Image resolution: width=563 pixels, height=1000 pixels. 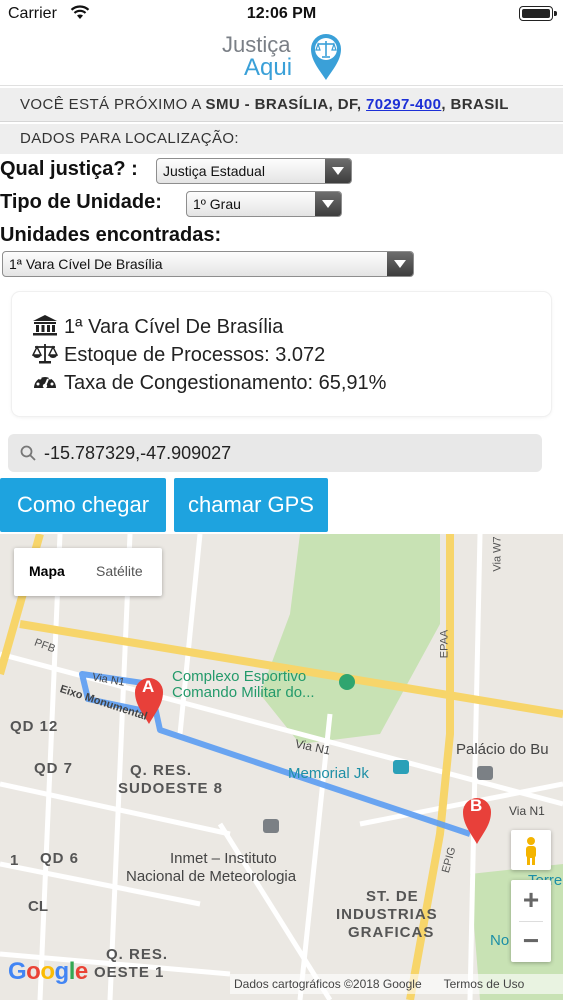 I want to click on search-icon, so click(x=28, y=453).